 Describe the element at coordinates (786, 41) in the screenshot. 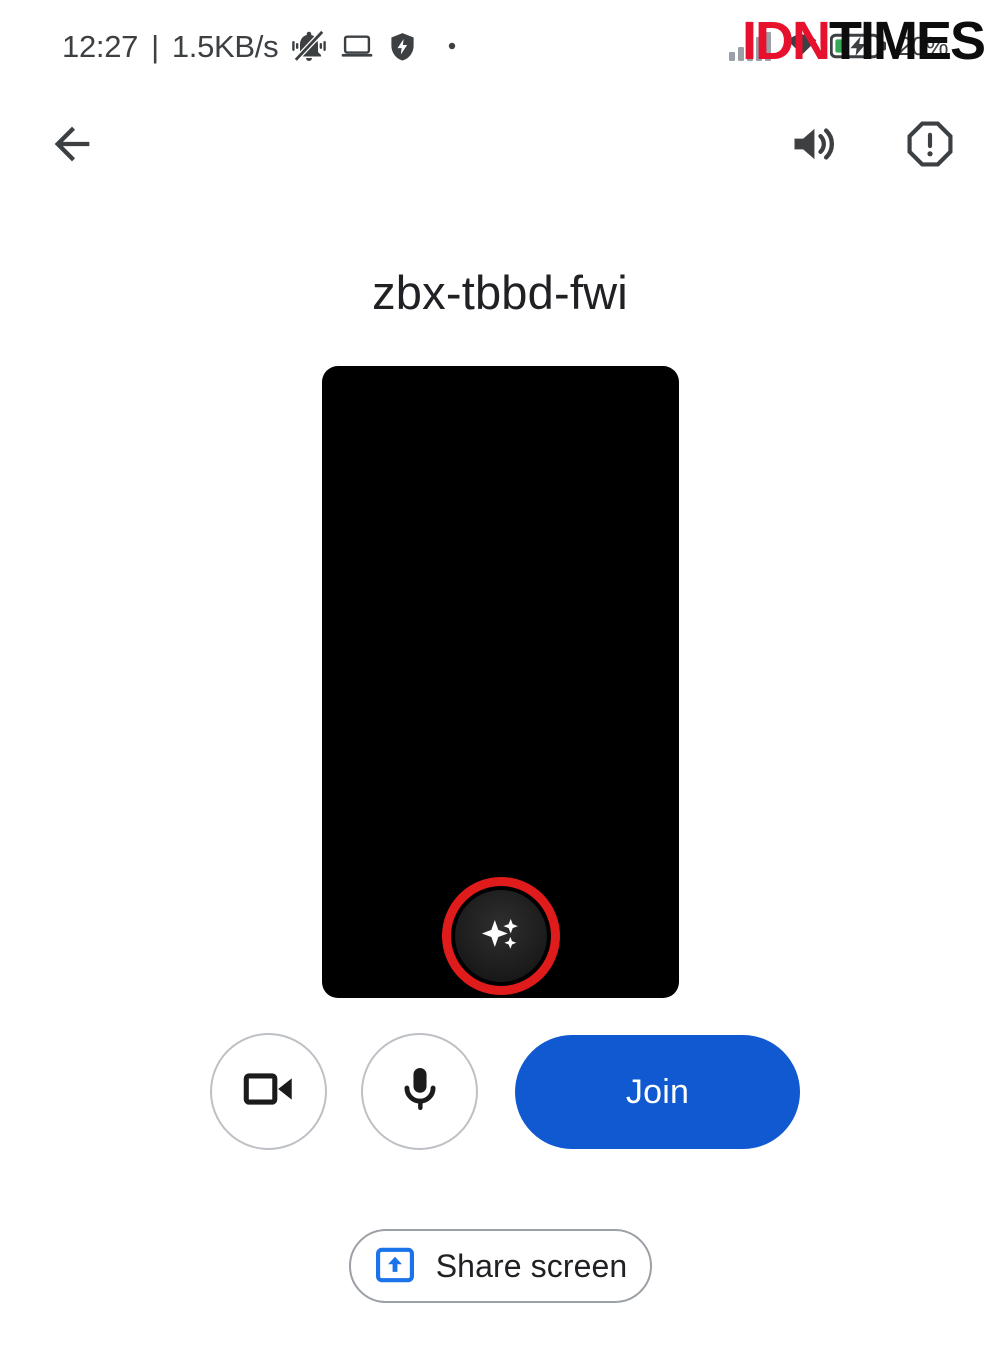

I see `watermark-idn: IDN` at that location.